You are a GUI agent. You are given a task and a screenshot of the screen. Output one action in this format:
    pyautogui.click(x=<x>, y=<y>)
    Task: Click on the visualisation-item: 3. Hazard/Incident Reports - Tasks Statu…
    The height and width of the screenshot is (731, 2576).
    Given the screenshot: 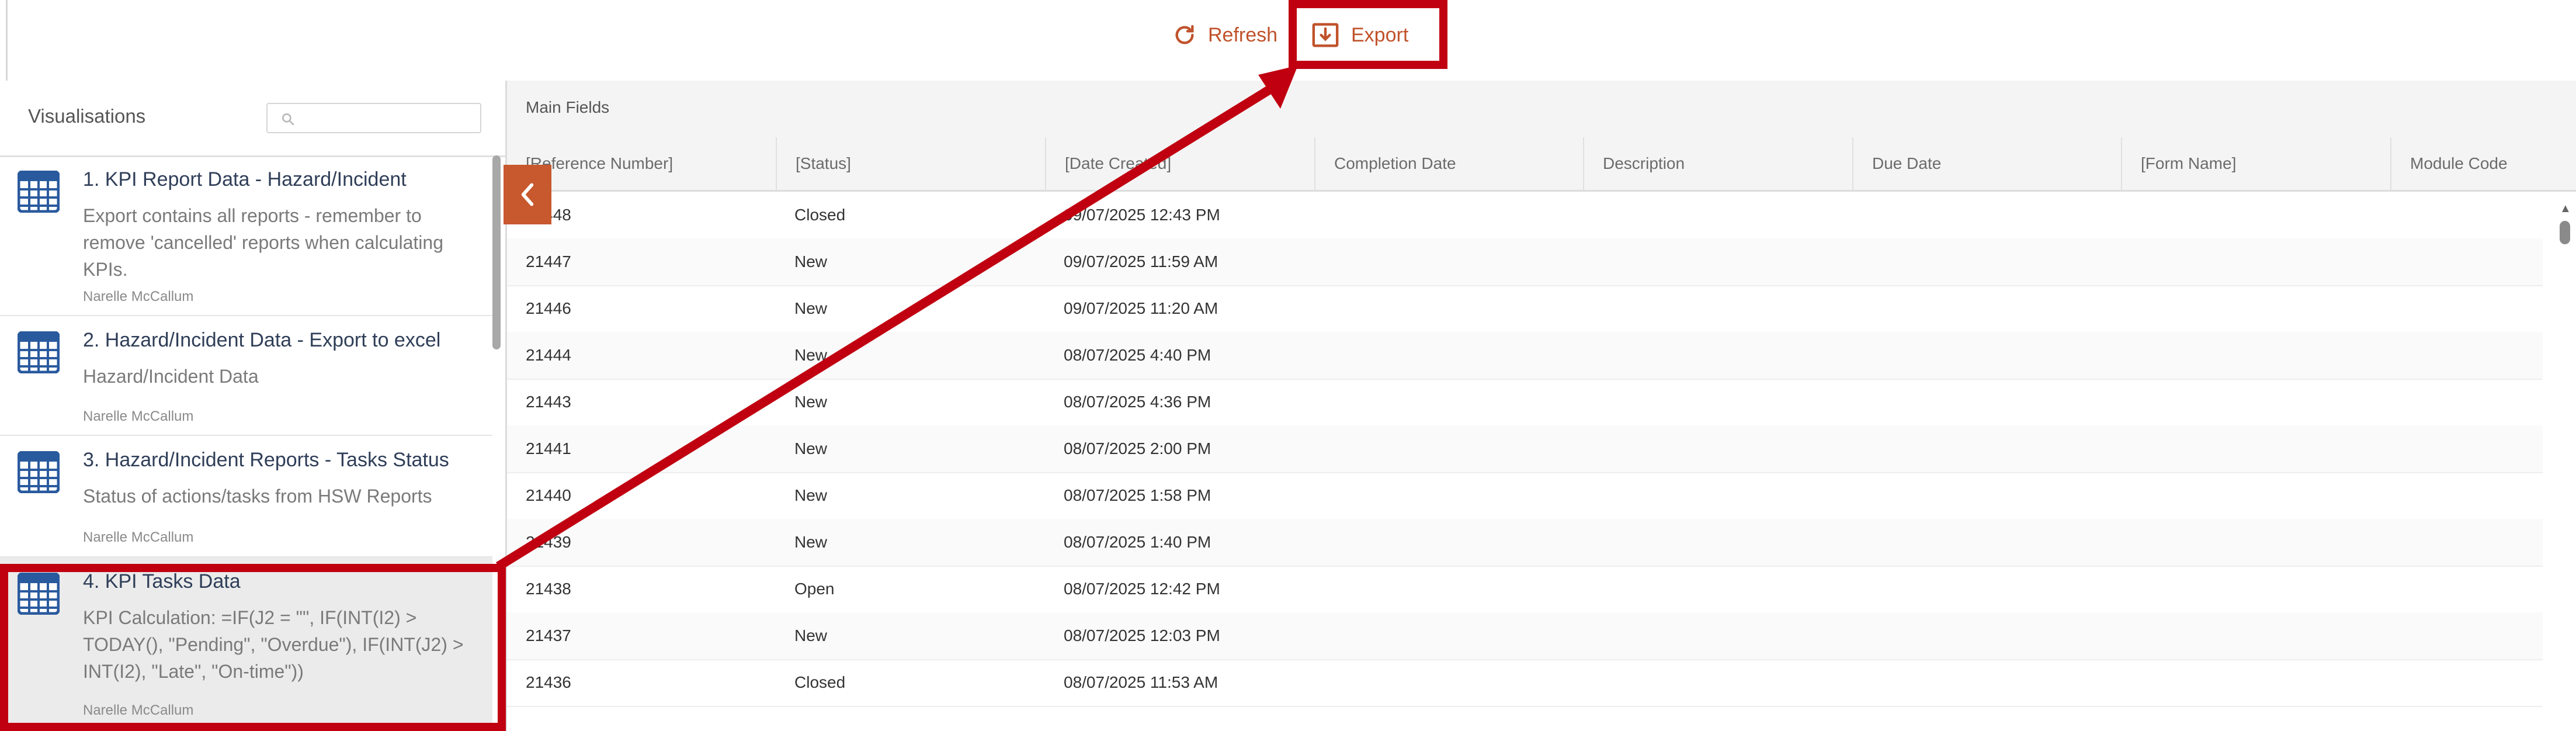 What is the action you would take?
    pyautogui.click(x=246, y=496)
    